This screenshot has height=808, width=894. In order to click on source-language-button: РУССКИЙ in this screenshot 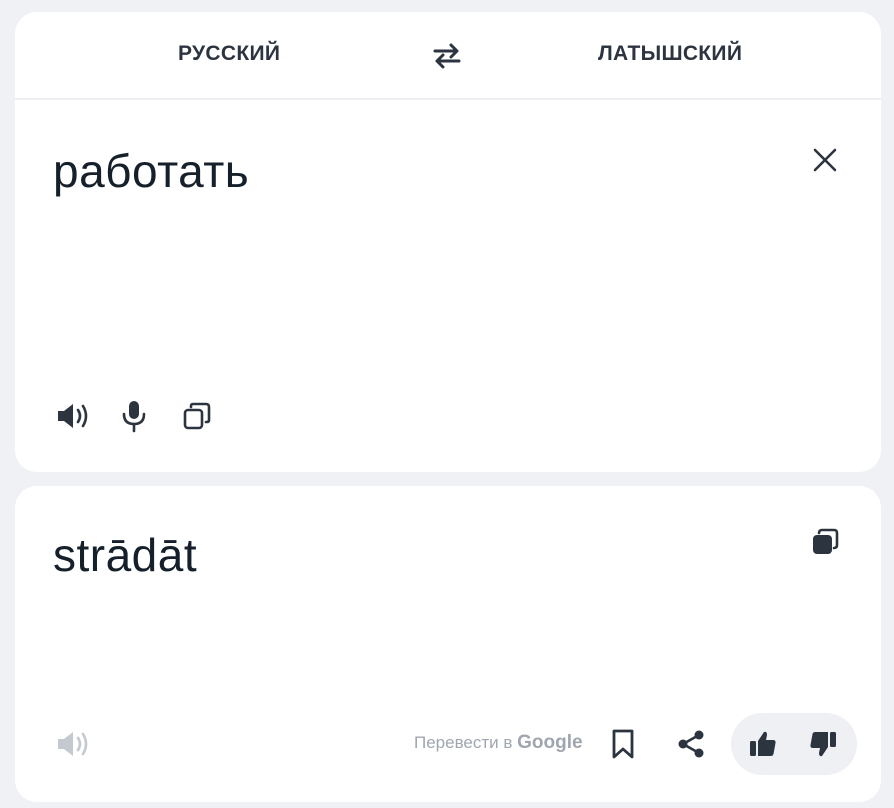, I will do `click(229, 54)`.